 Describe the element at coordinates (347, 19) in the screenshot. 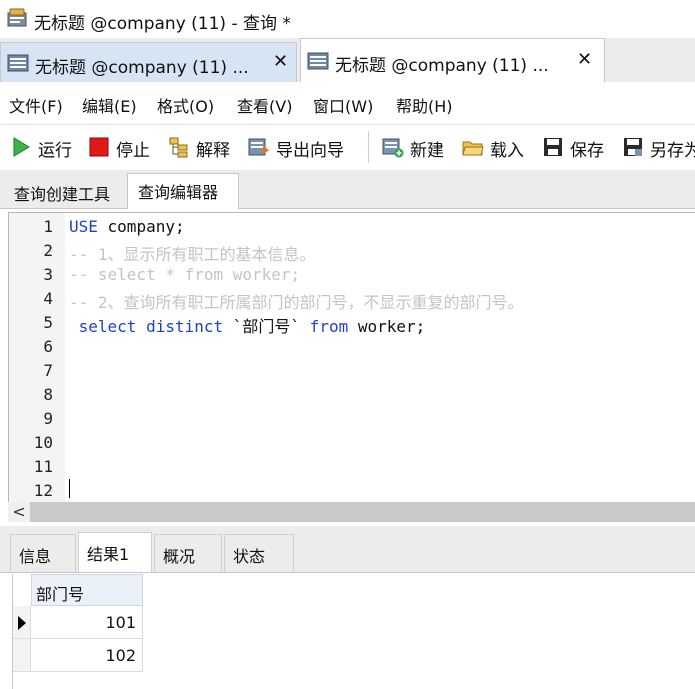

I see `title-bar: 无标题 @company (11) - 查询 *` at that location.